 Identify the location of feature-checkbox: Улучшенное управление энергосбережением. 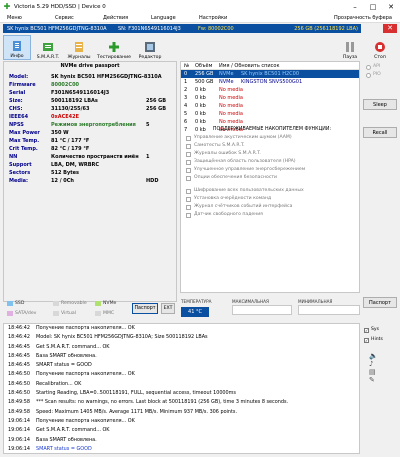
(272, 170).